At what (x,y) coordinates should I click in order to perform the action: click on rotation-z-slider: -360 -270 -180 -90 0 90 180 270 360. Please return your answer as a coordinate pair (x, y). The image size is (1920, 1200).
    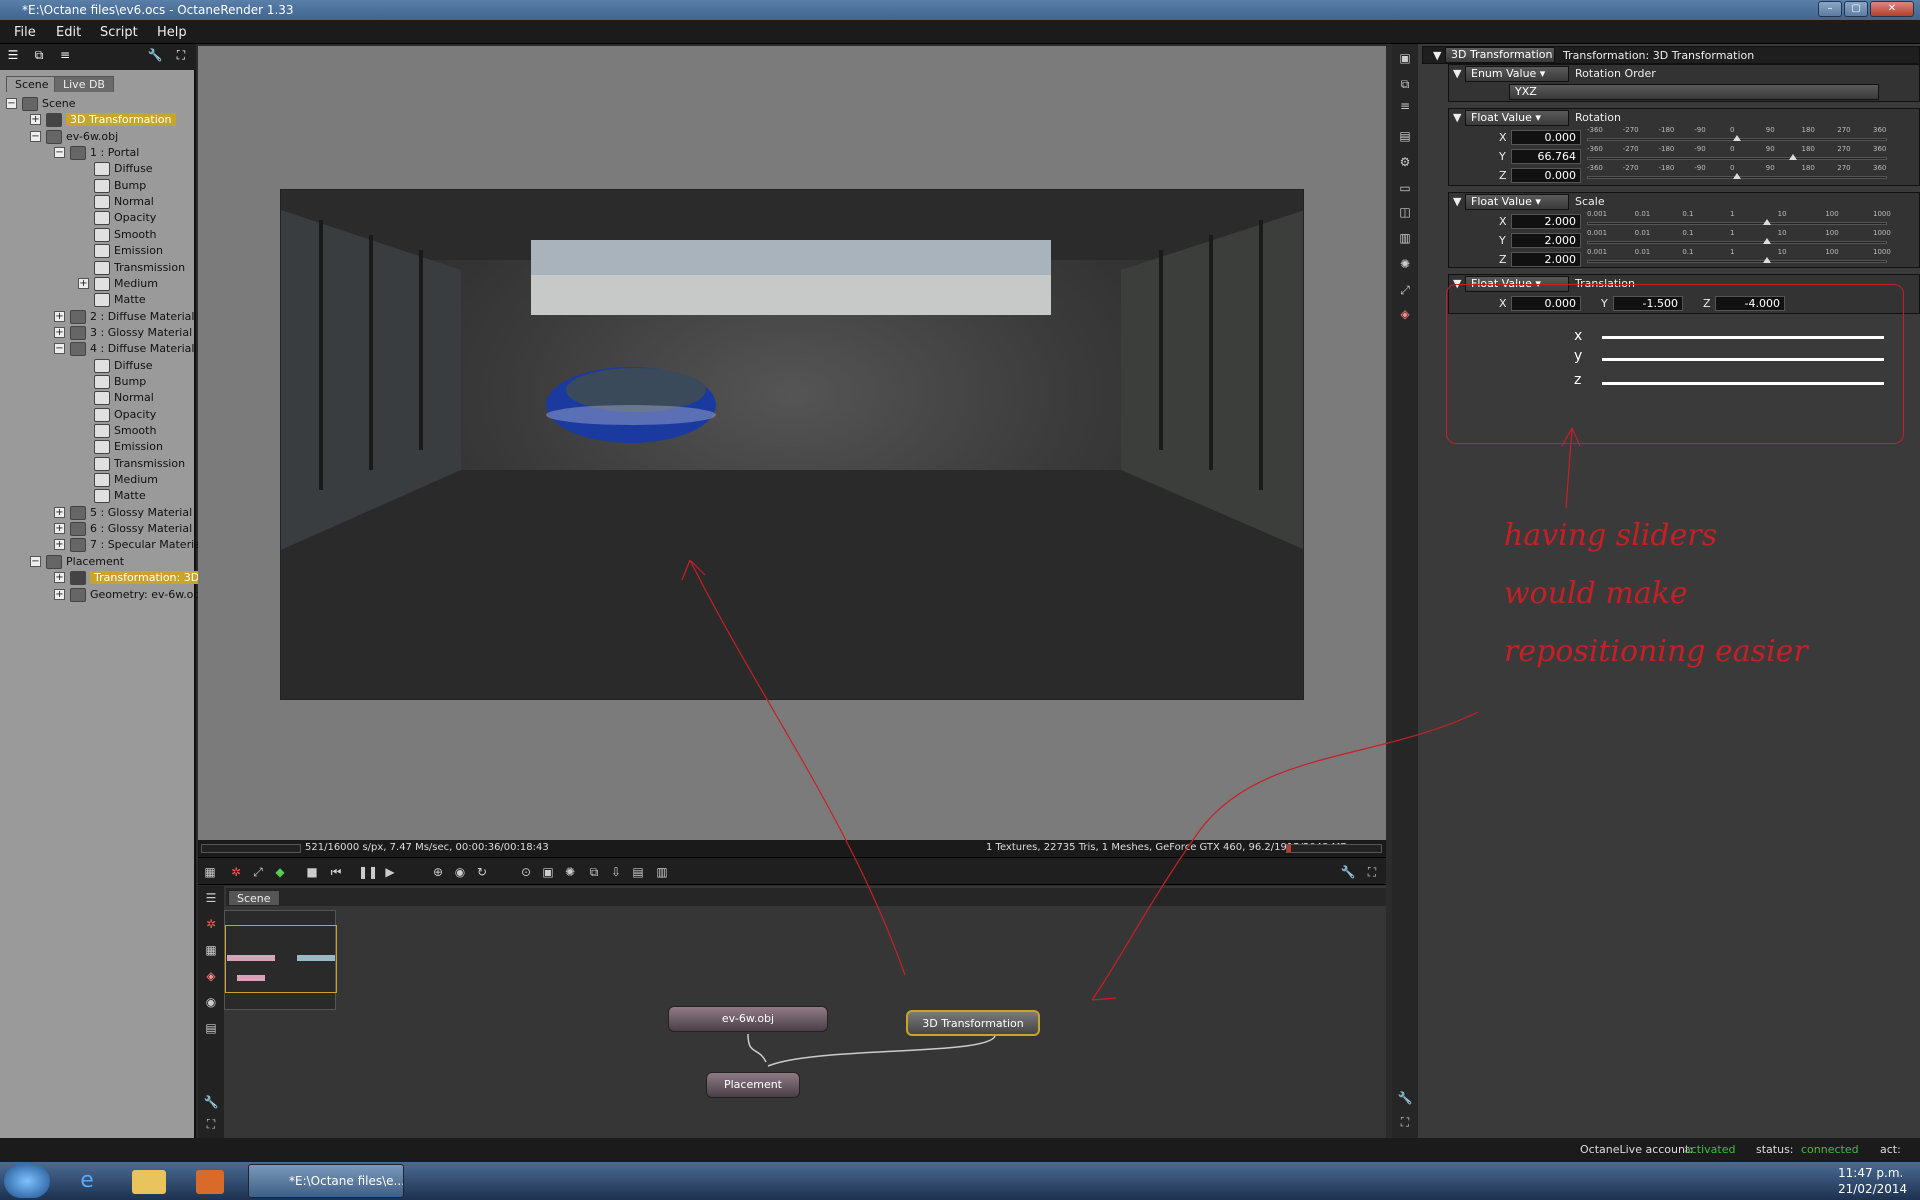
    Looking at the image, I should click on (1737, 173).